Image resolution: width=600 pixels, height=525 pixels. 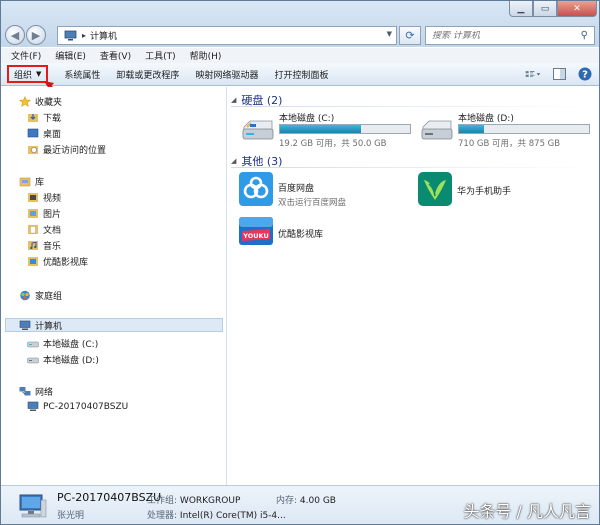 I want to click on nav-item-drive-c: 本地磁盘 (C:), so click(x=62, y=343).